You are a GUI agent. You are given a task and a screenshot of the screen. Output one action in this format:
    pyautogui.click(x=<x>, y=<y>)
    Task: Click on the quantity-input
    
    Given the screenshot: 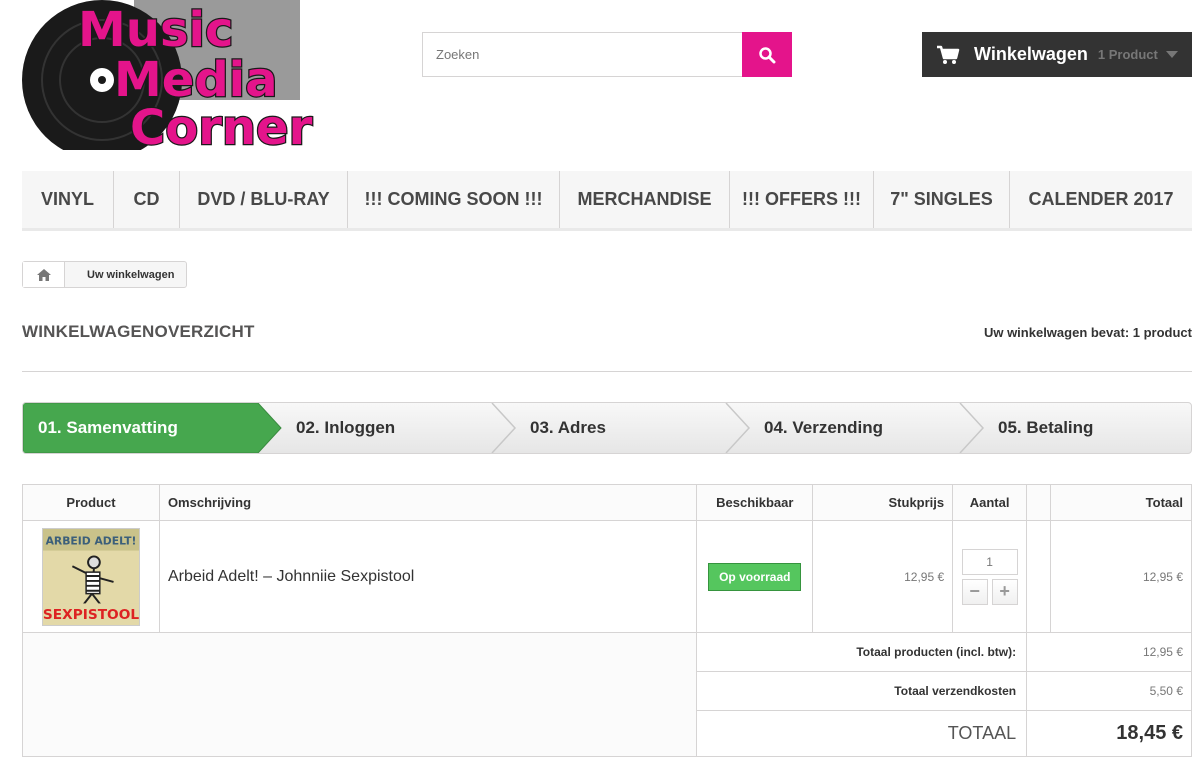 What is the action you would take?
    pyautogui.click(x=989, y=561)
    